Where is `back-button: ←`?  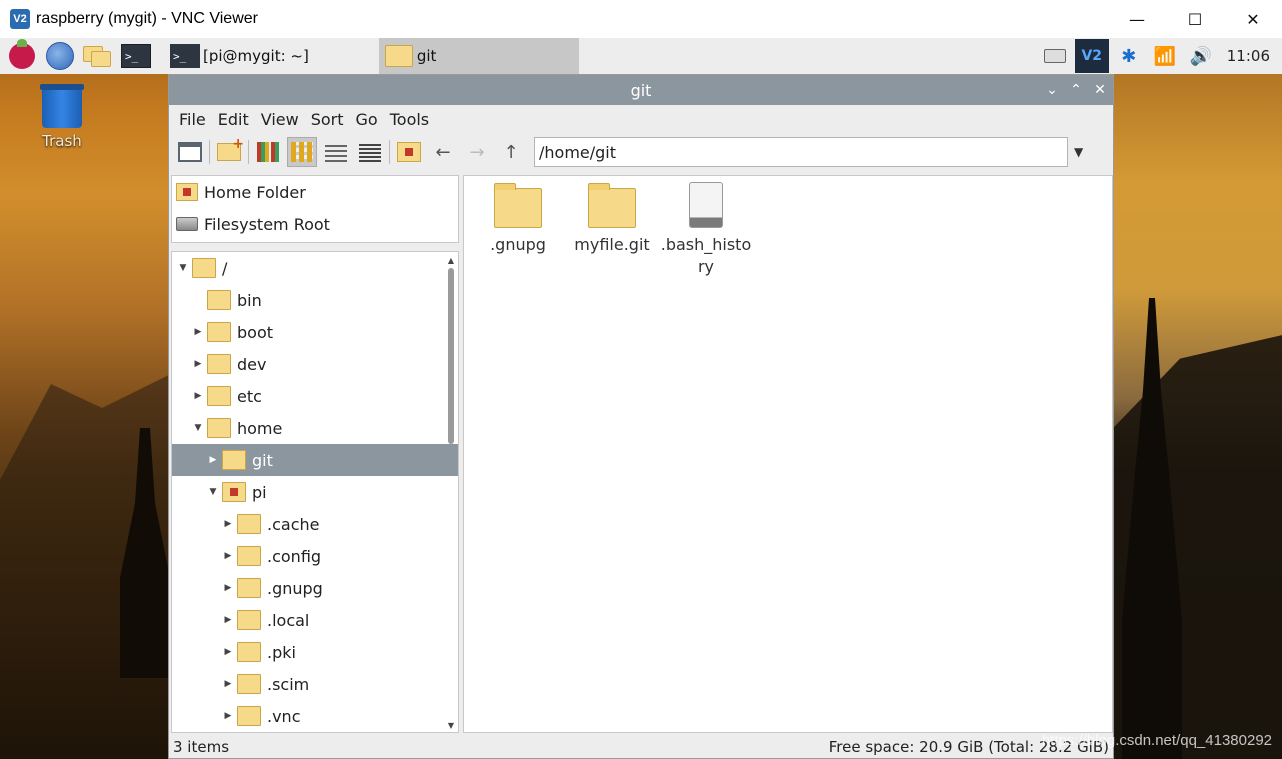 back-button: ← is located at coordinates (443, 152).